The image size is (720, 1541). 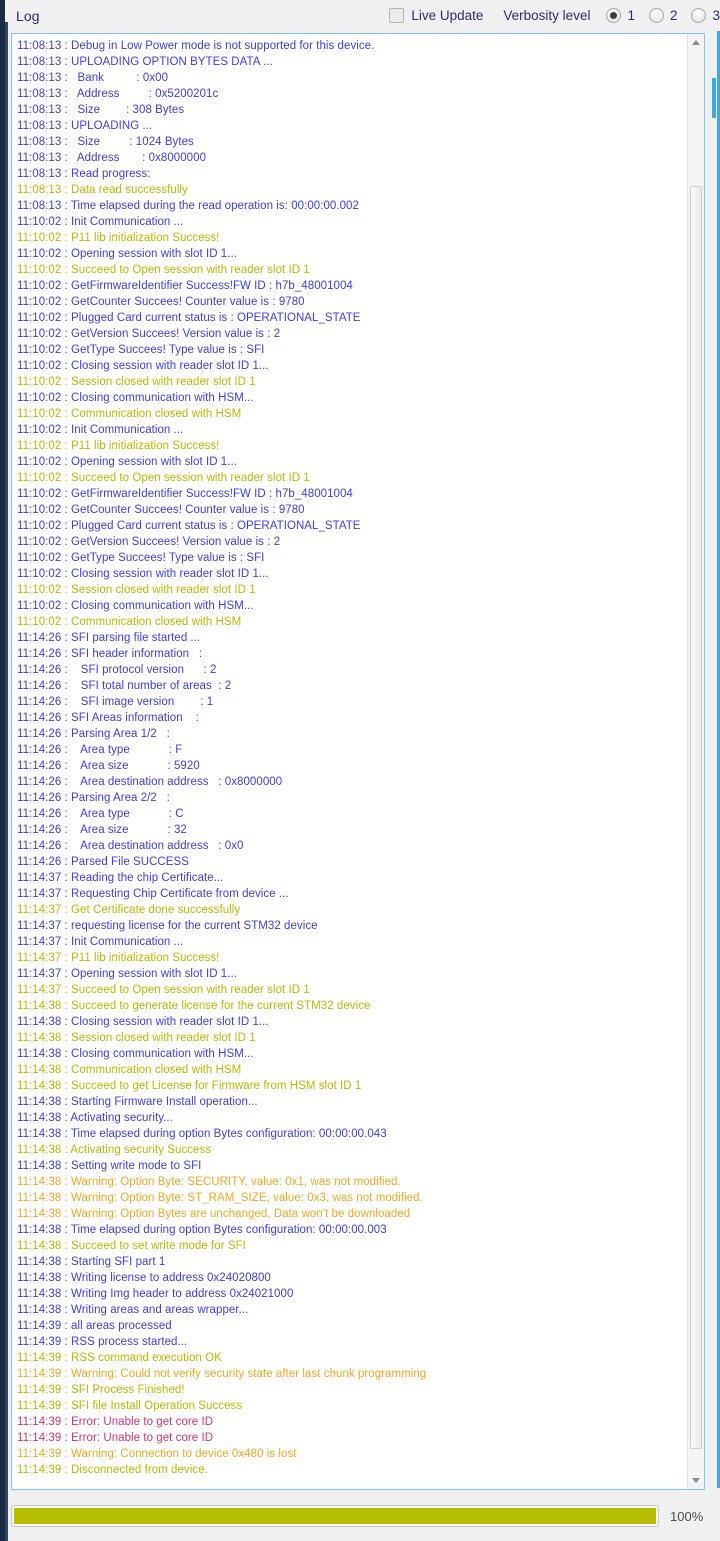 I want to click on window-right-accent, so click(x=714, y=98).